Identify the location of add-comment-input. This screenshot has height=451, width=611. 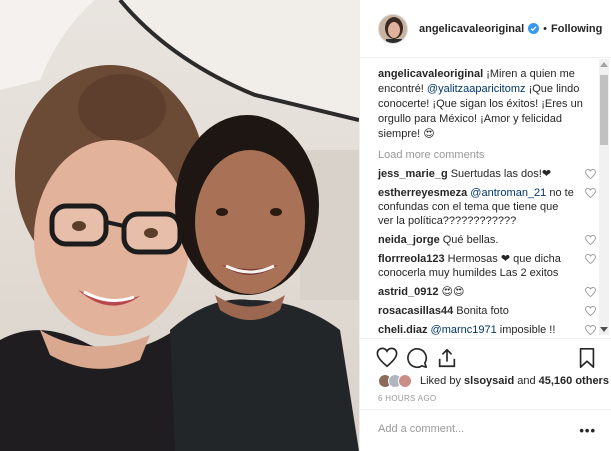
(468, 429).